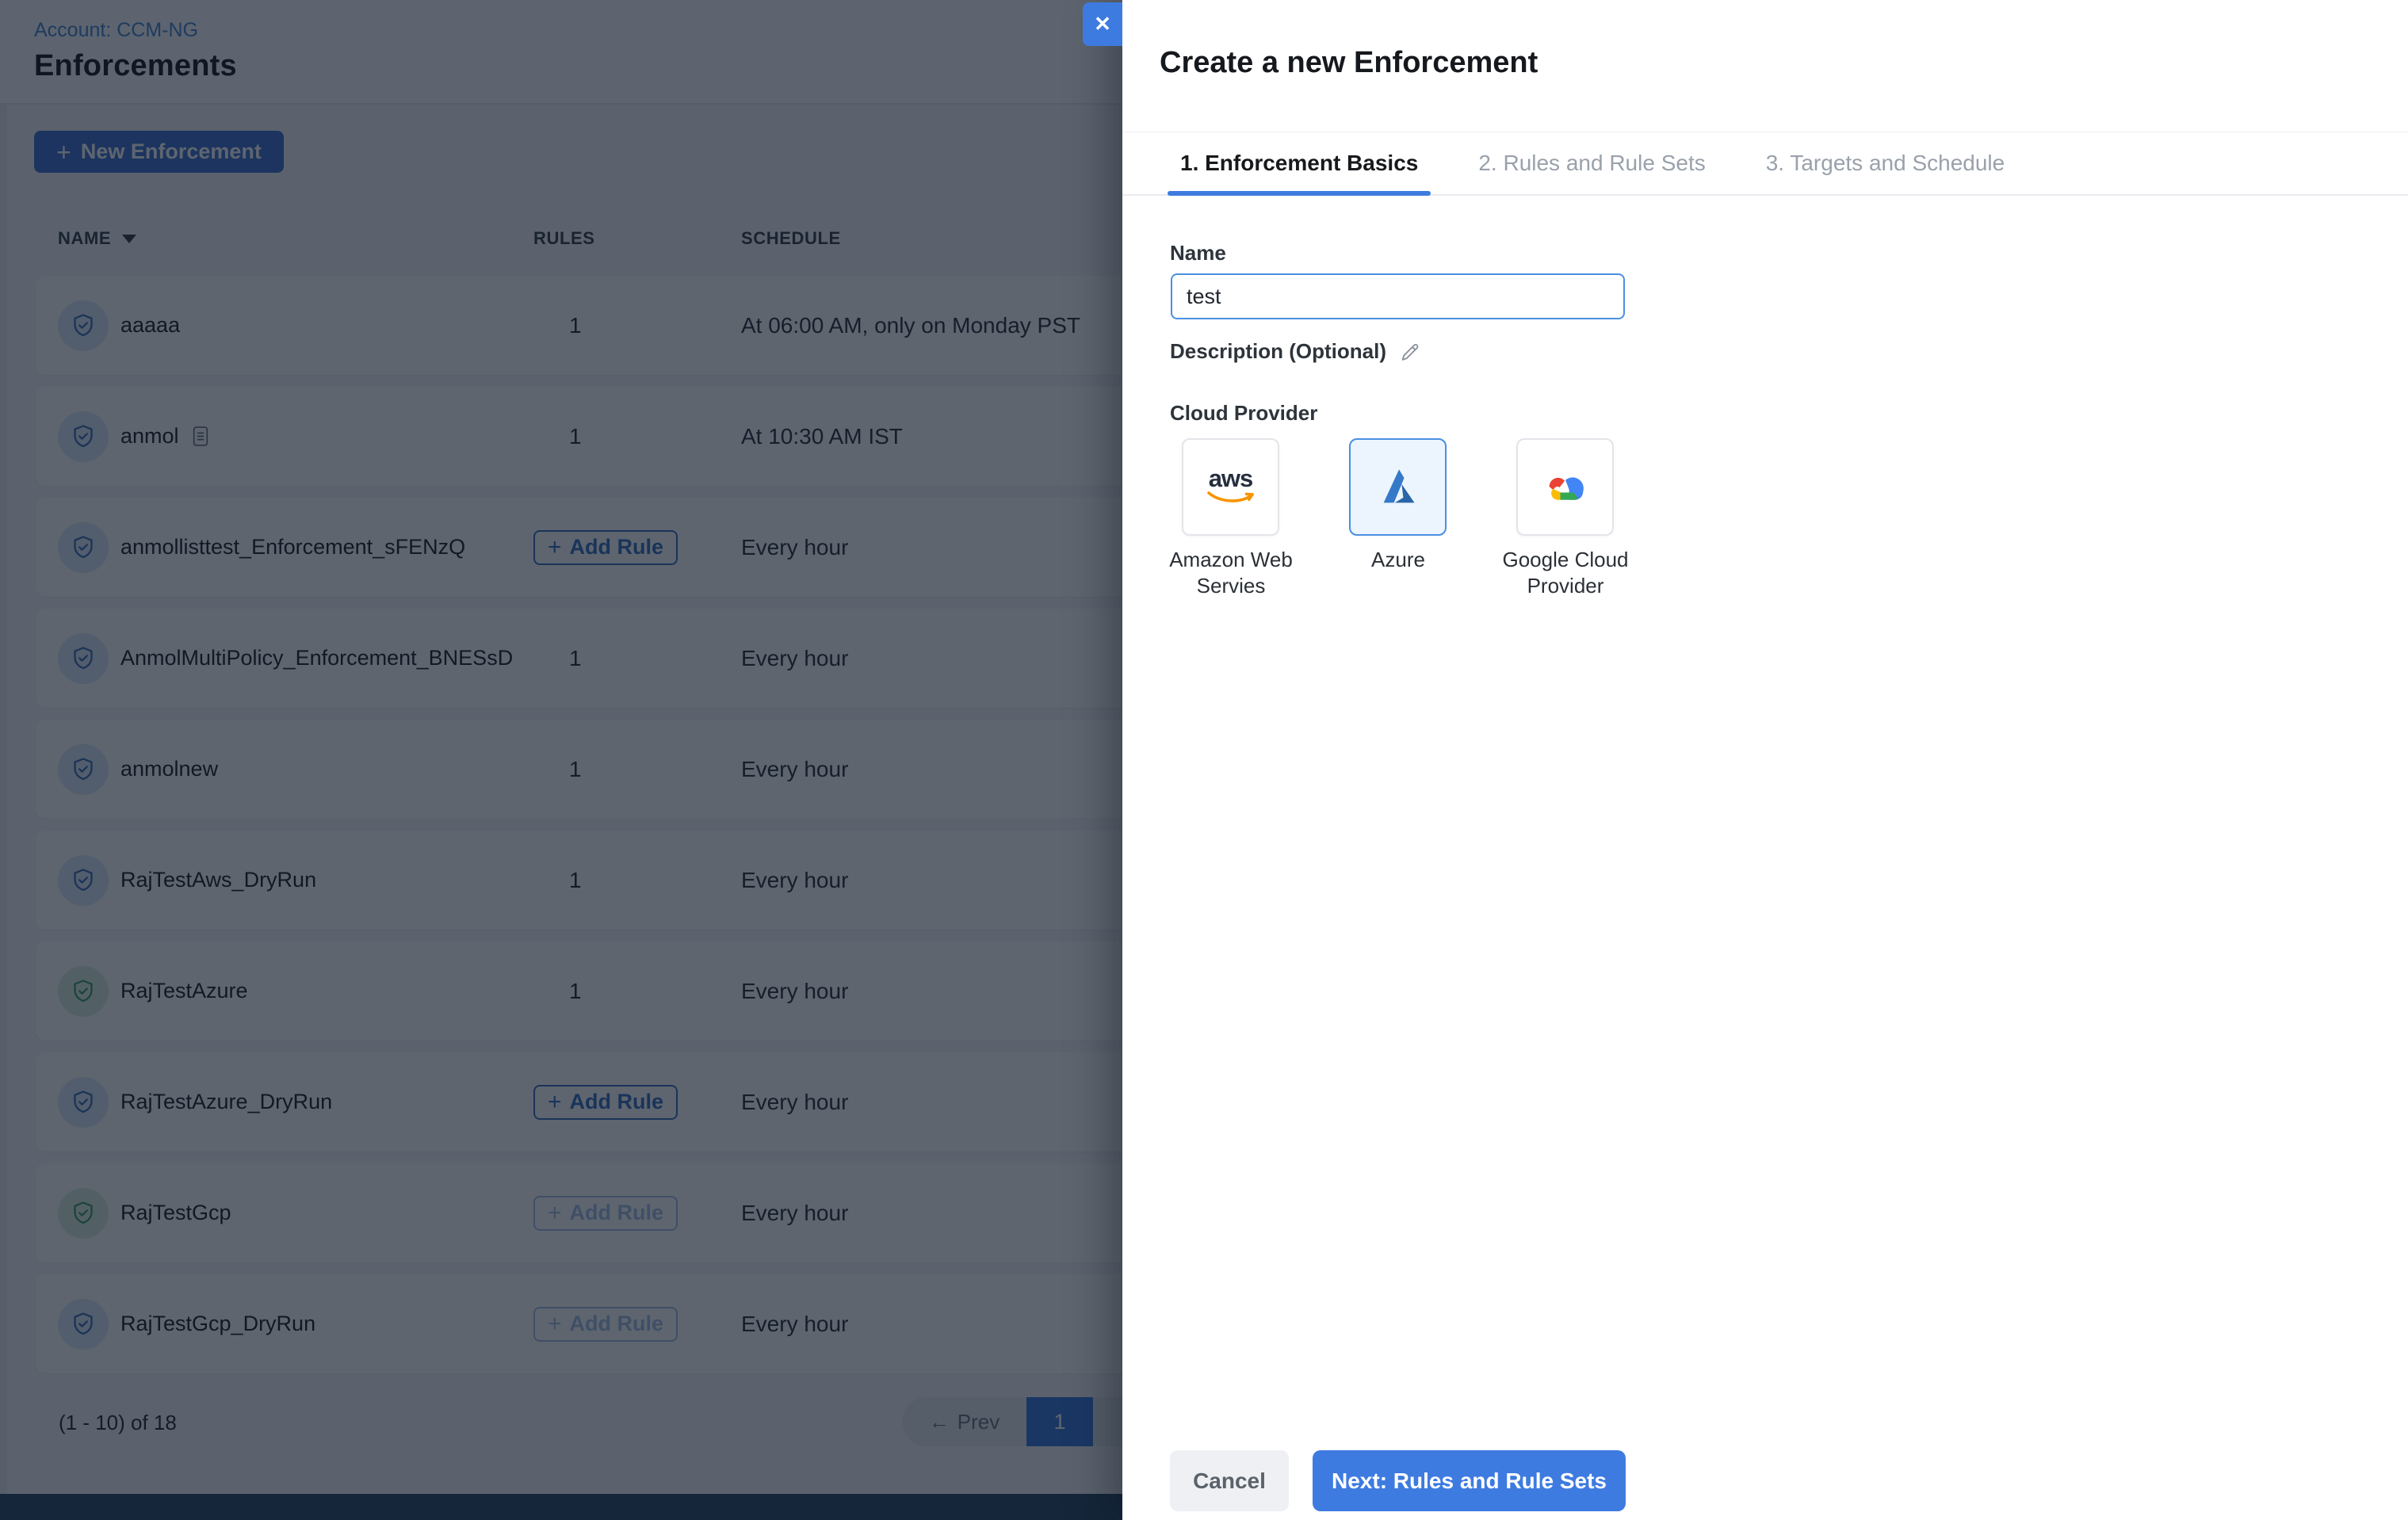  I want to click on name-label: Name, so click(1198, 253).